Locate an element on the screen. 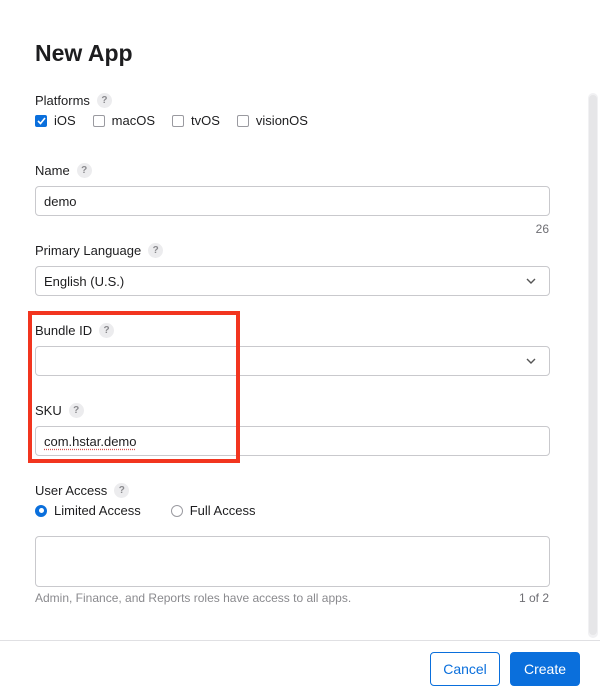  highlight-annotation is located at coordinates (134, 387).